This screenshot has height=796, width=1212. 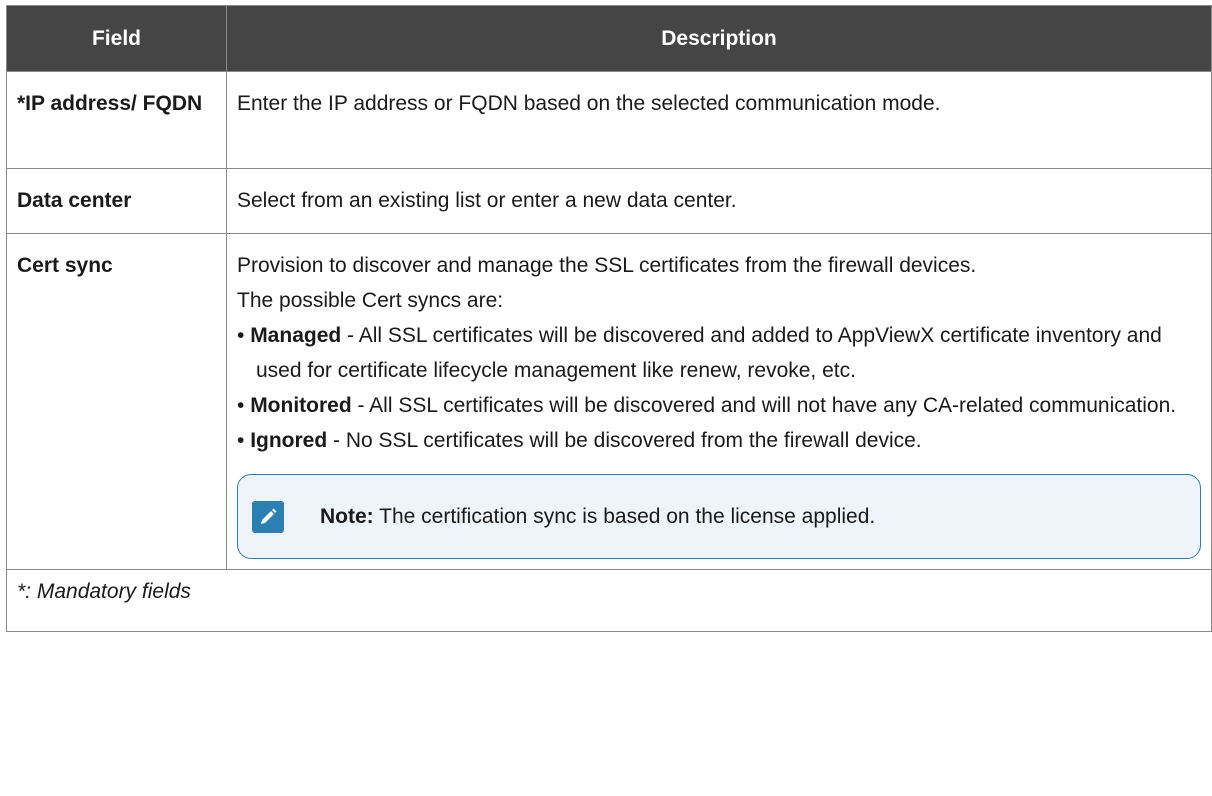 I want to click on field-ip-address: *IP address/ FQDN, so click(x=116, y=120).